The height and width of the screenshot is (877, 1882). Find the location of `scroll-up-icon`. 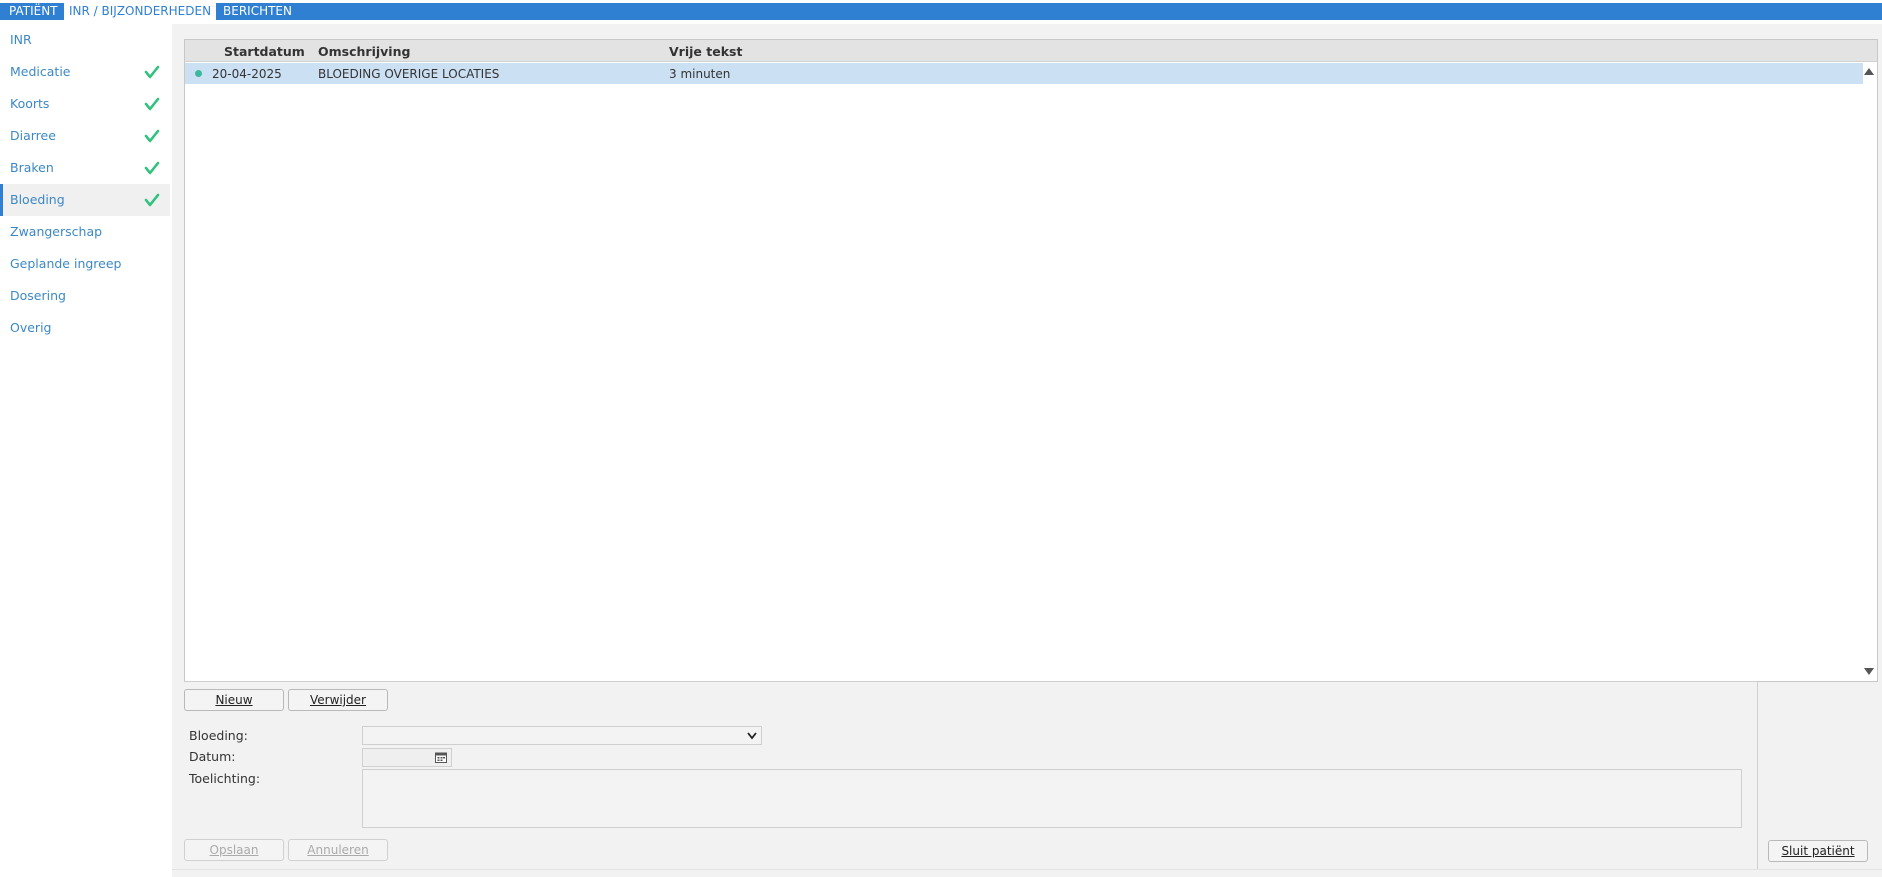

scroll-up-icon is located at coordinates (1869, 71).